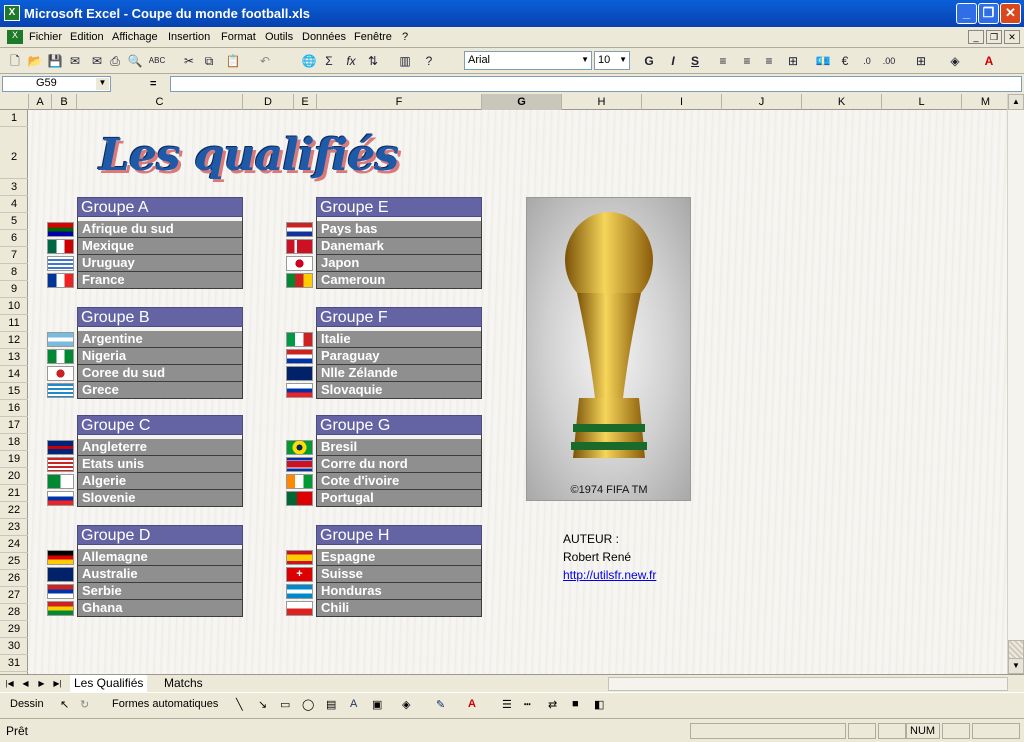 The width and height of the screenshot is (1024, 742). What do you see at coordinates (84, 704) in the screenshot?
I see `rotate-icon: ↻` at bounding box center [84, 704].